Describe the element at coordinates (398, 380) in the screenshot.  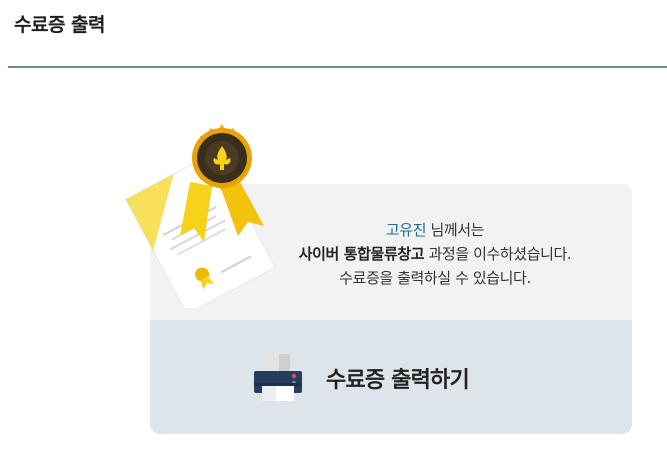
I see `print-button-label: 수료증 출력하기` at that location.